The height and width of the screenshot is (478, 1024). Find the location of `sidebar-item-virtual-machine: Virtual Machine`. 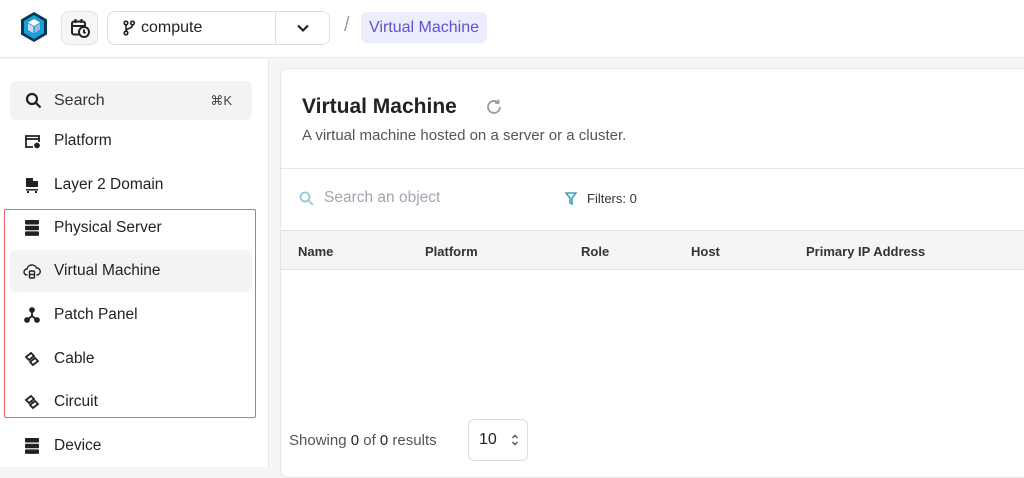

sidebar-item-virtual-machine: Virtual Machine is located at coordinates (131, 271).